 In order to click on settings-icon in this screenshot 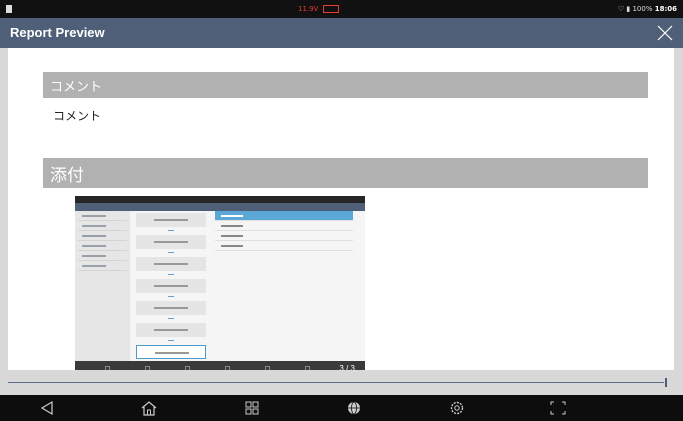, I will do `click(457, 408)`.